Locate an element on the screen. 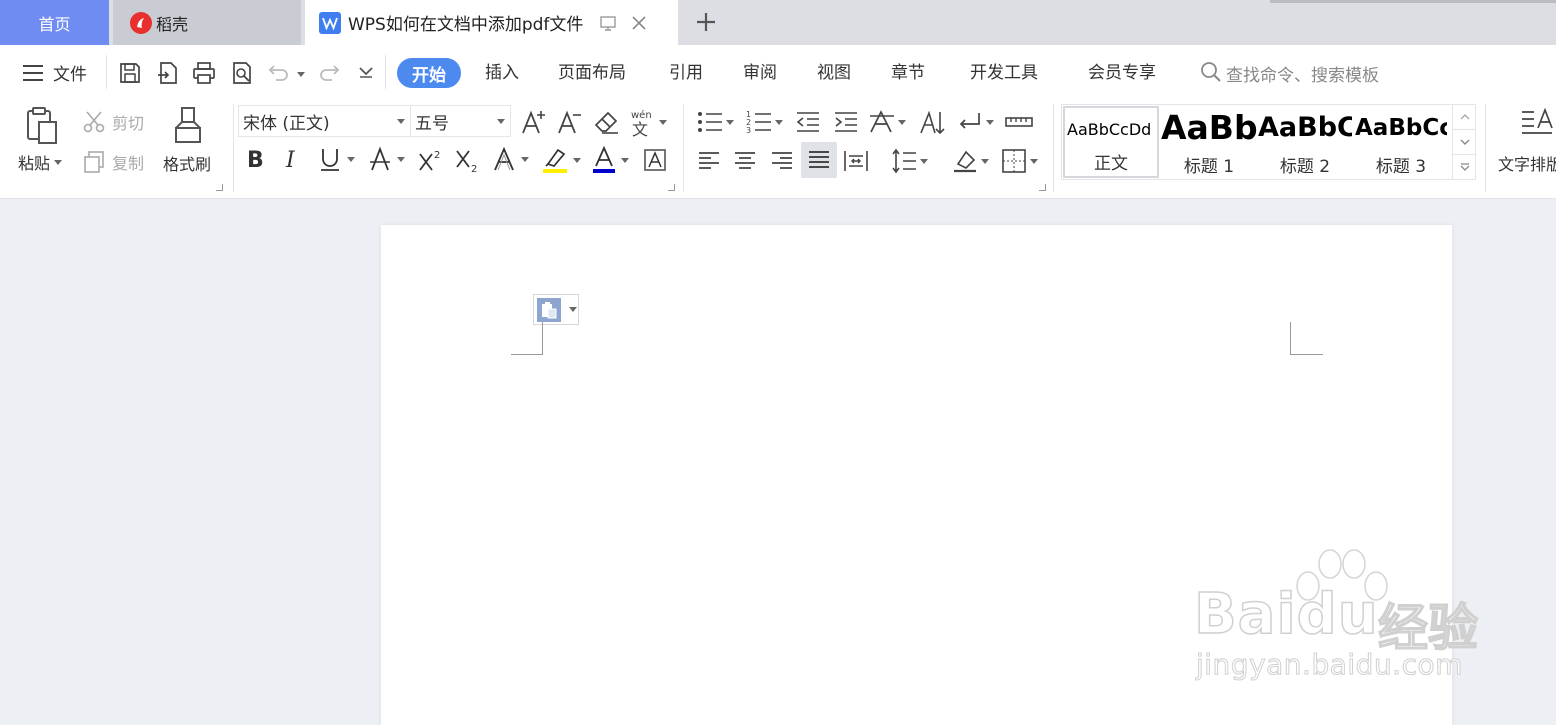 This screenshot has height=725, width=1556. sort-icon is located at coordinates (932, 122).